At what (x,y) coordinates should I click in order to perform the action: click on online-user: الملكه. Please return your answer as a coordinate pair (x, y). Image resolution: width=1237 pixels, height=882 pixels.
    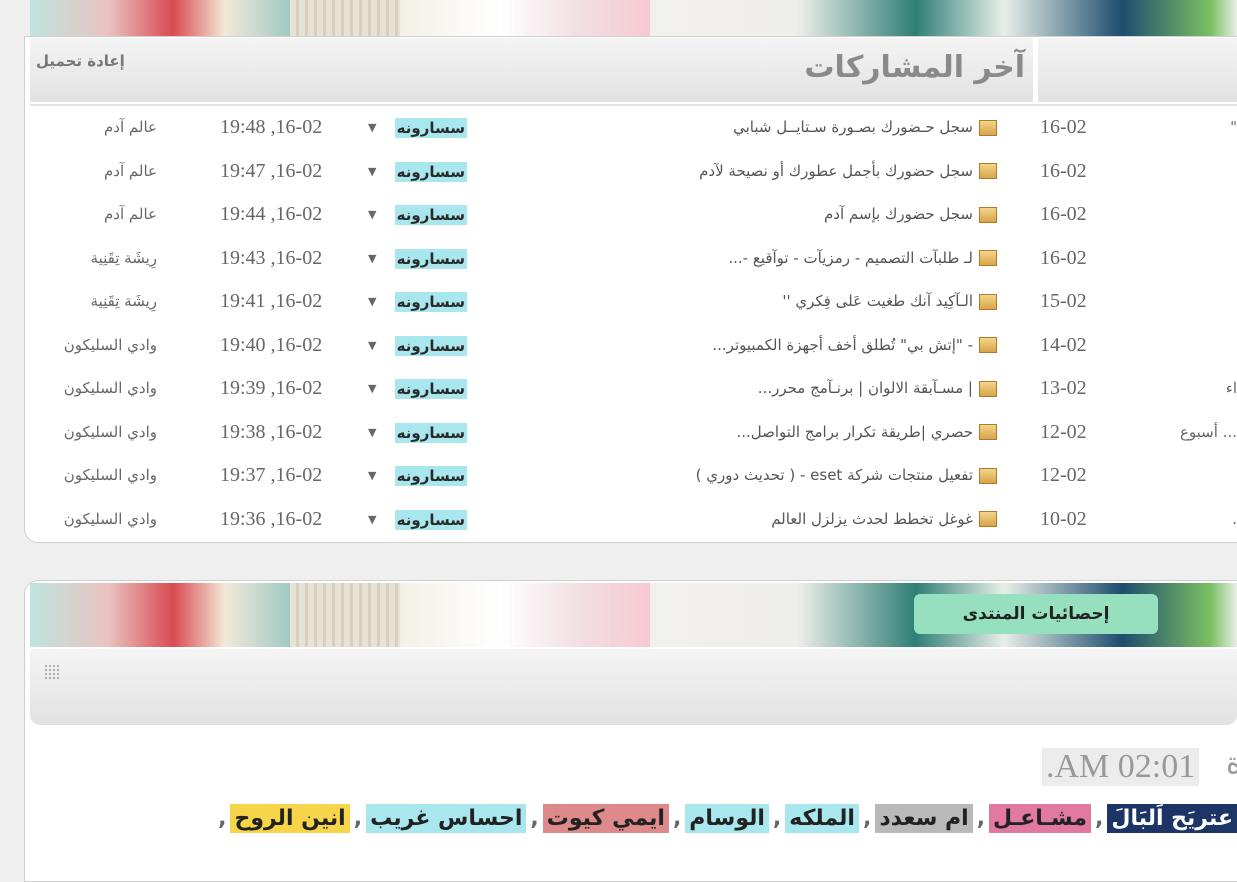
    Looking at the image, I should click on (822, 818).